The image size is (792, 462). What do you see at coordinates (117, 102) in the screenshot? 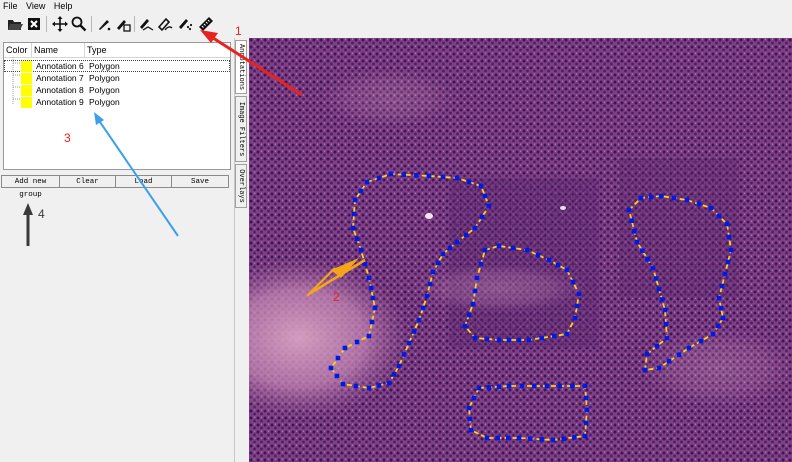
I see `list-item: Annotation 9 Polygon` at bounding box center [117, 102].